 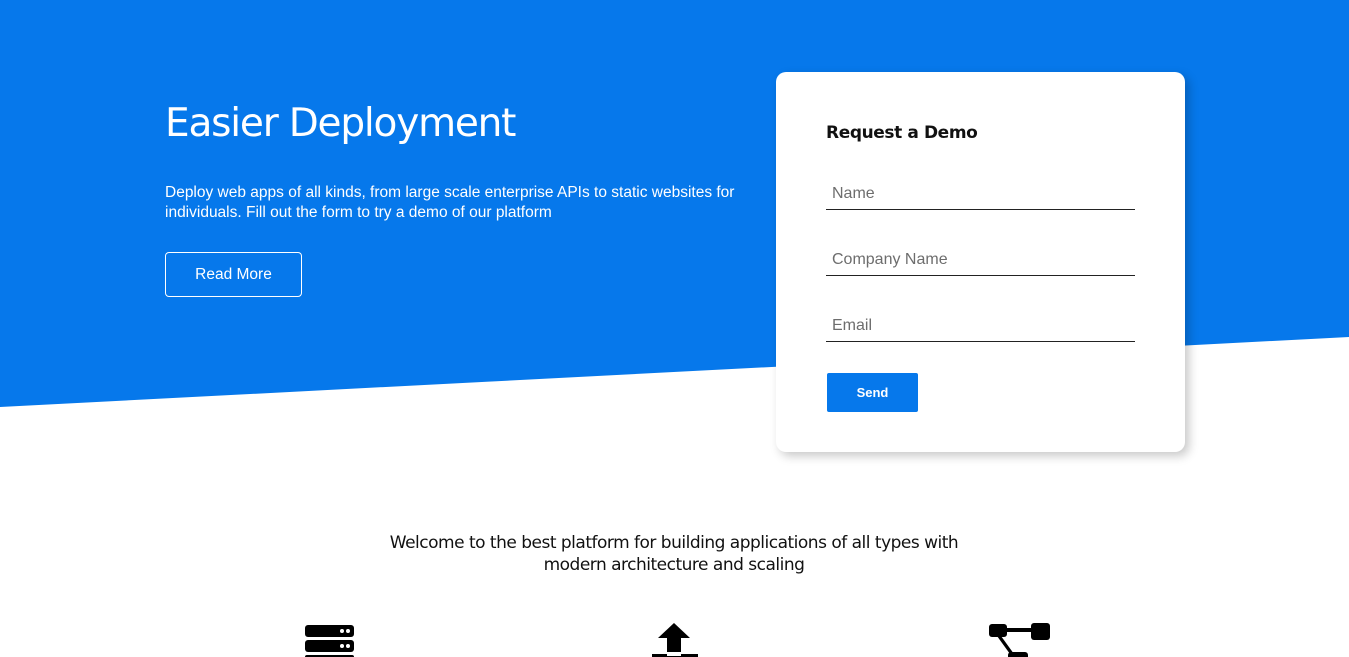 What do you see at coordinates (980, 326) in the screenshot?
I see `email-input` at bounding box center [980, 326].